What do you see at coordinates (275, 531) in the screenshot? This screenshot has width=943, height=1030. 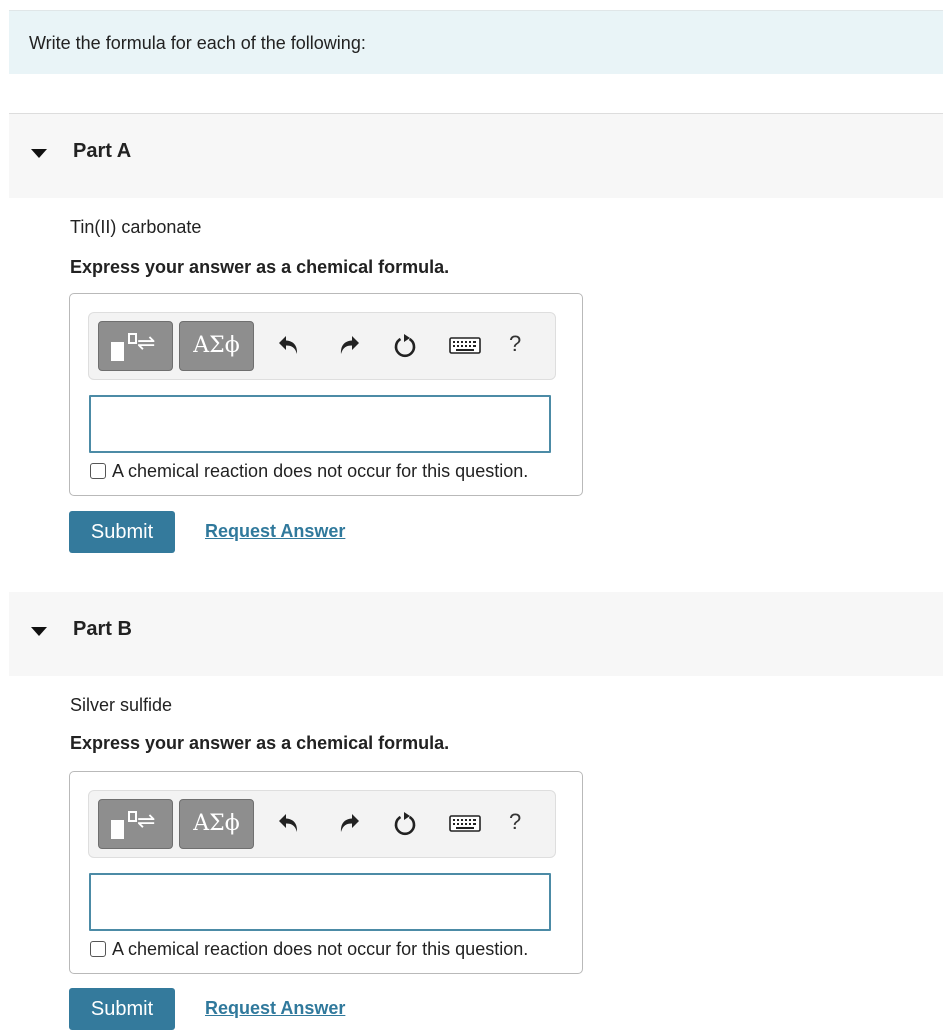 I see `part-a-request-answer-link: Request Answer` at bounding box center [275, 531].